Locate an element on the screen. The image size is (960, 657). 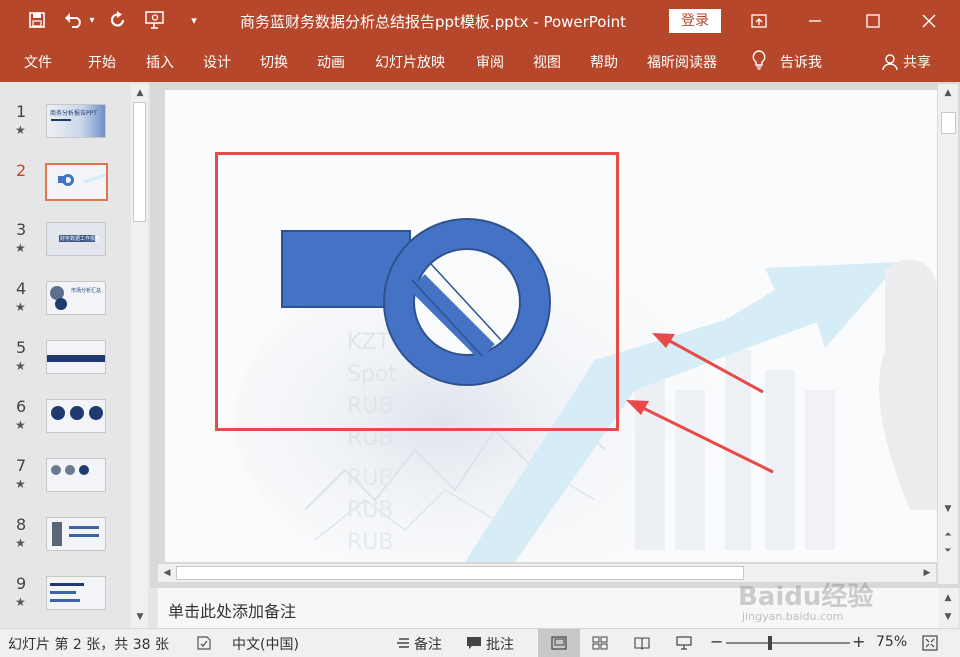
zoom-slider is located at coordinates (788, 643).